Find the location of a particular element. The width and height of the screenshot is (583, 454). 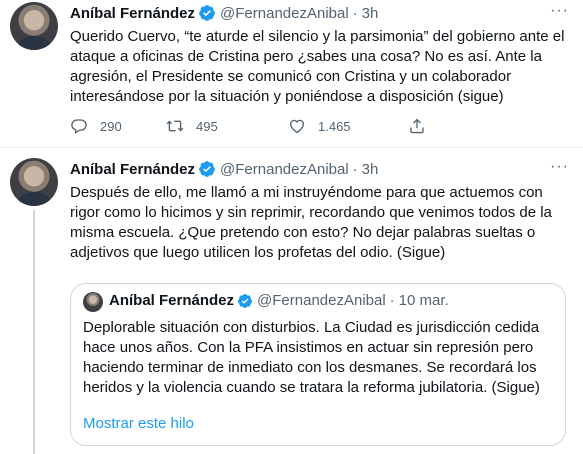

quoted-timestamp: 10 mar. is located at coordinates (423, 300).